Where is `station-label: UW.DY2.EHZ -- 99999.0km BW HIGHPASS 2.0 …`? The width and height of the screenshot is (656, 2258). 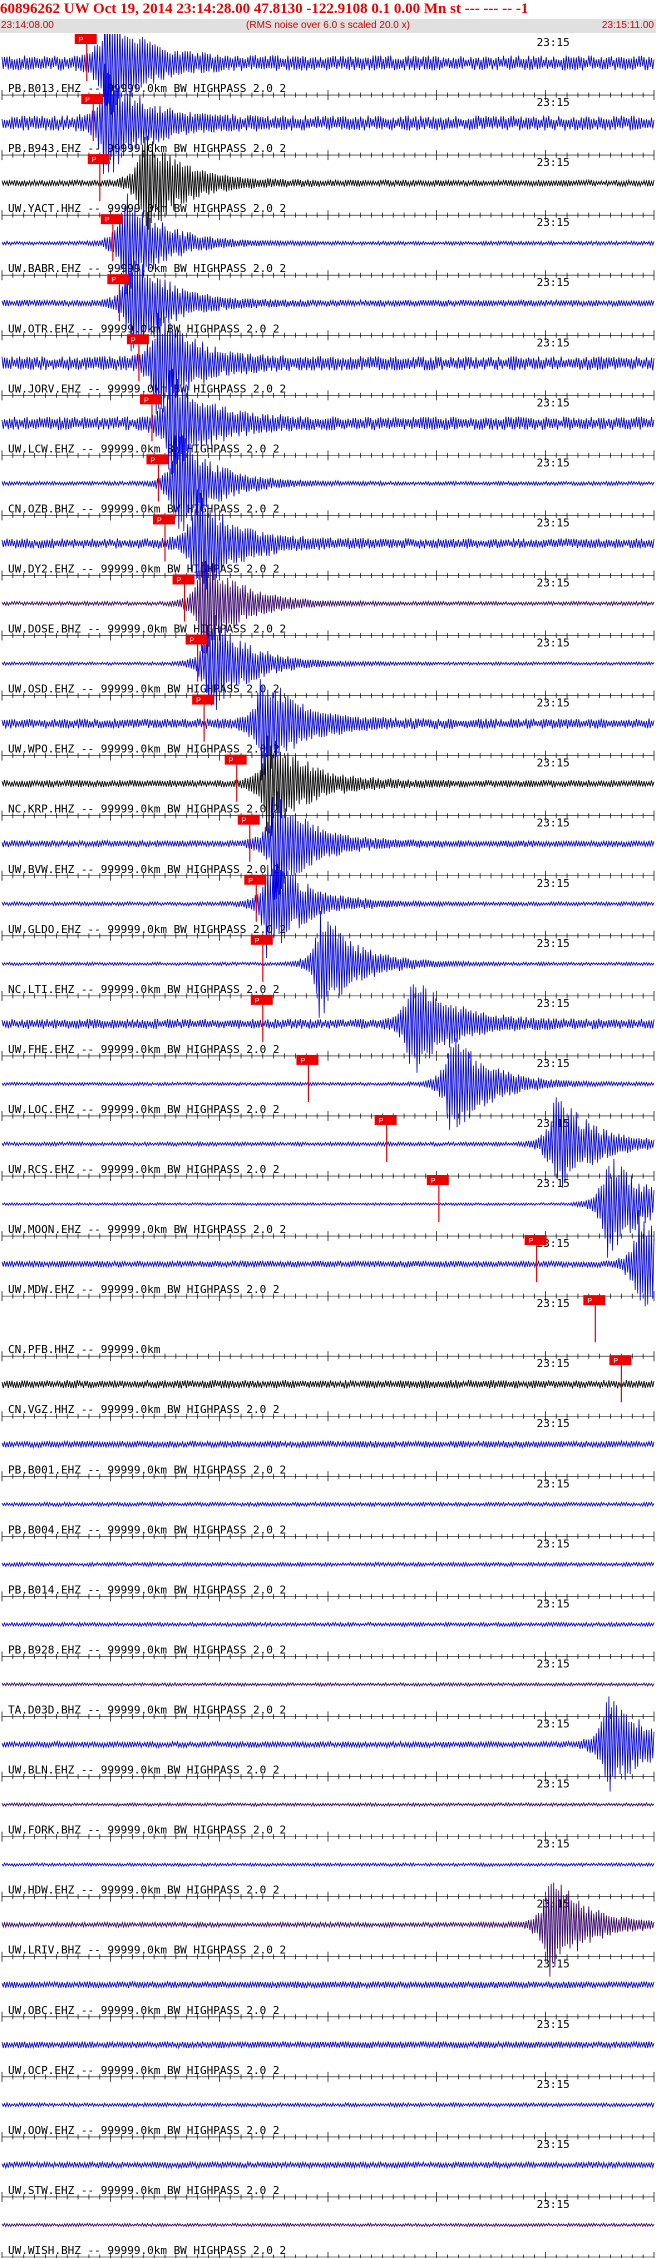
station-label: UW.DY2.EHZ -- 99999.0km BW HIGHPASS 2.0 … is located at coordinates (144, 568).